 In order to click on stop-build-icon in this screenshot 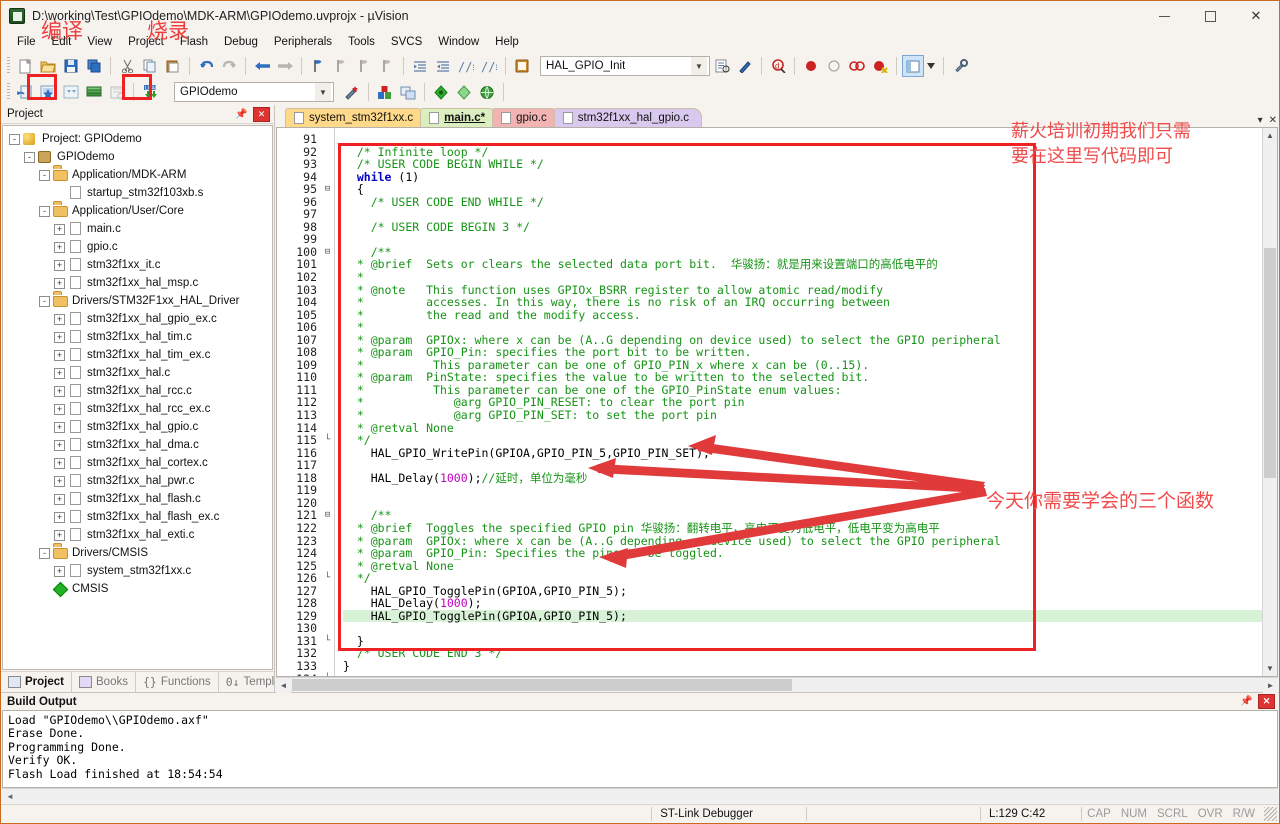, I will do `click(117, 92)`.